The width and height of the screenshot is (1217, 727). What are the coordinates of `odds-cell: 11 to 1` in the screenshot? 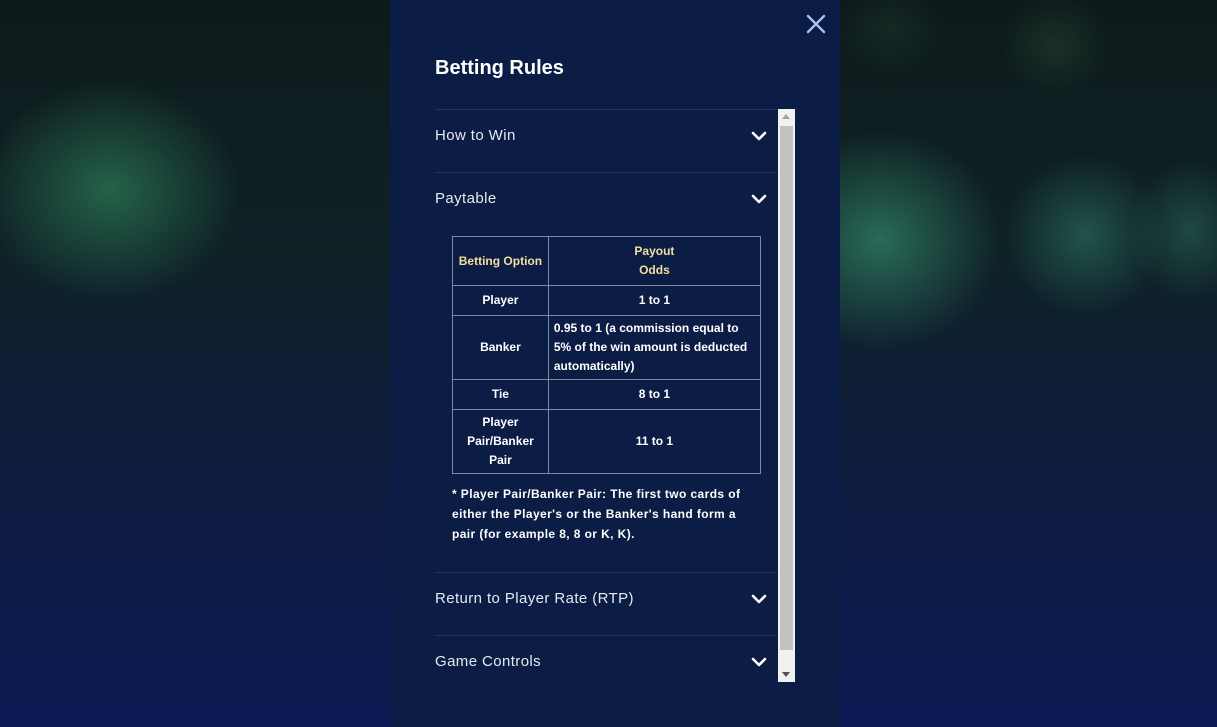 It's located at (654, 441).